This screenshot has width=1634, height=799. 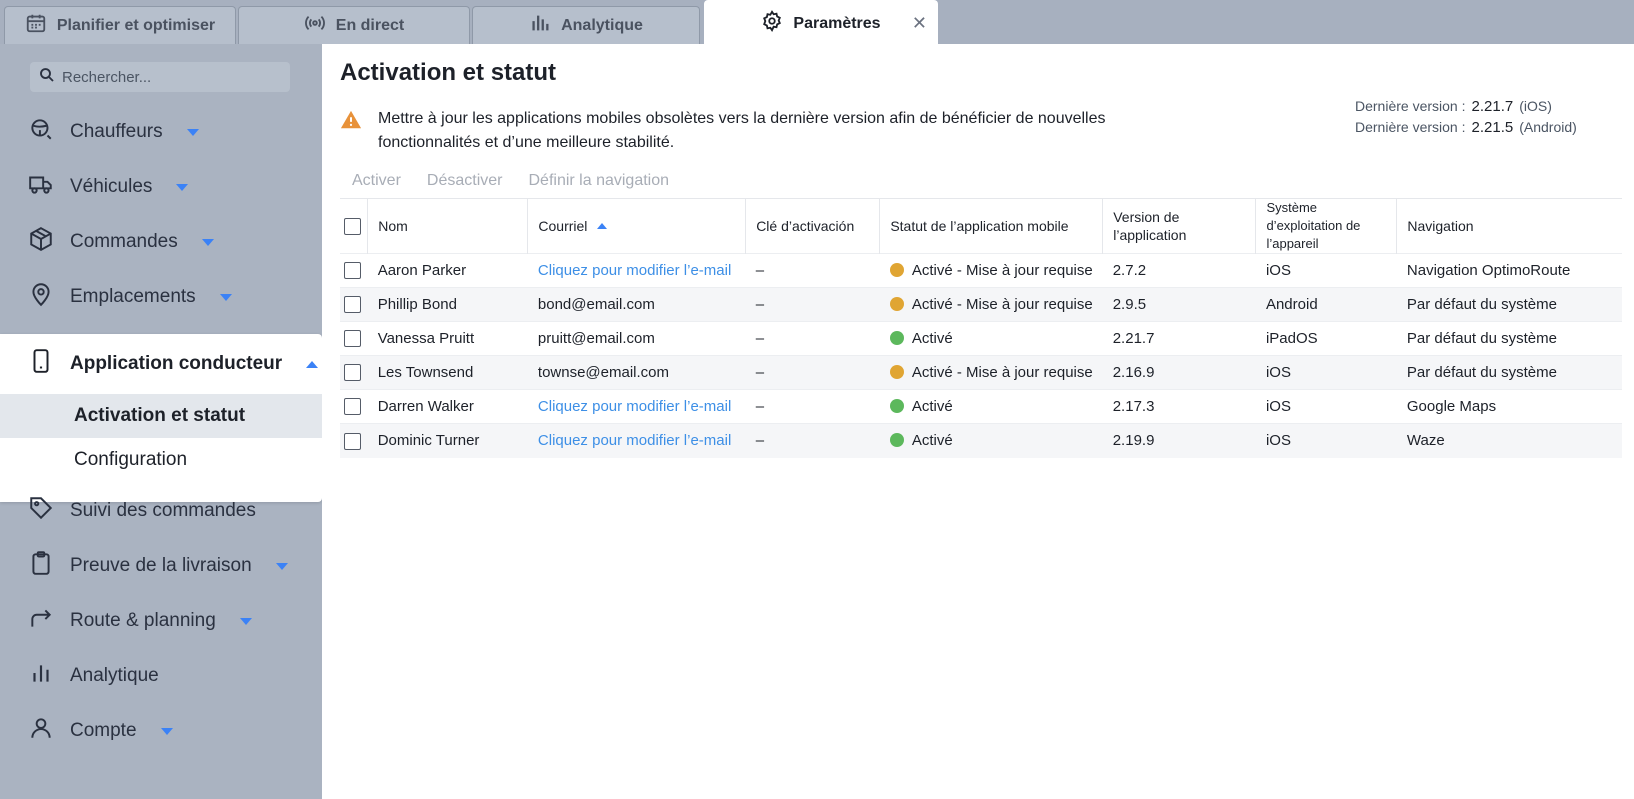 I want to click on sidebar-item-application-conducteur: Application conducteur, so click(x=161, y=364).